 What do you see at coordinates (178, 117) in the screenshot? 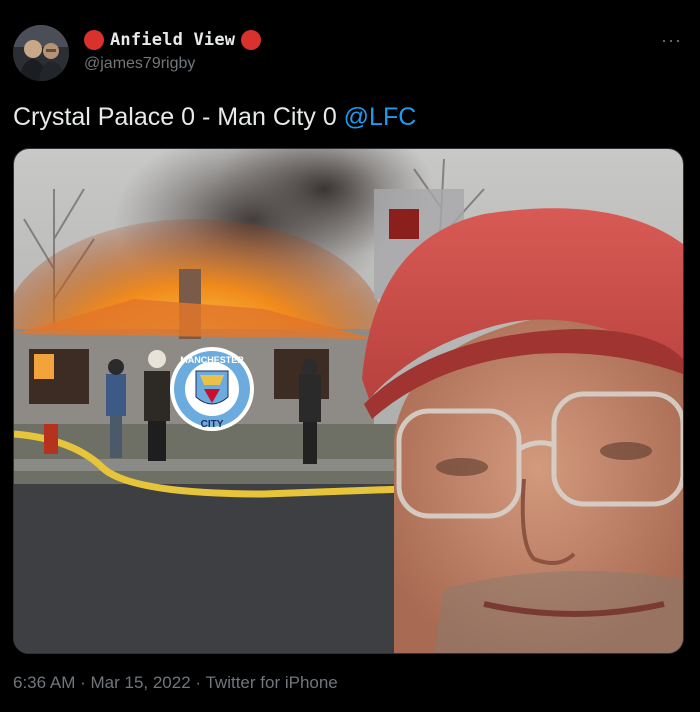
I see `tweet-body: Crystal Palace 0 - Man City 0` at bounding box center [178, 117].